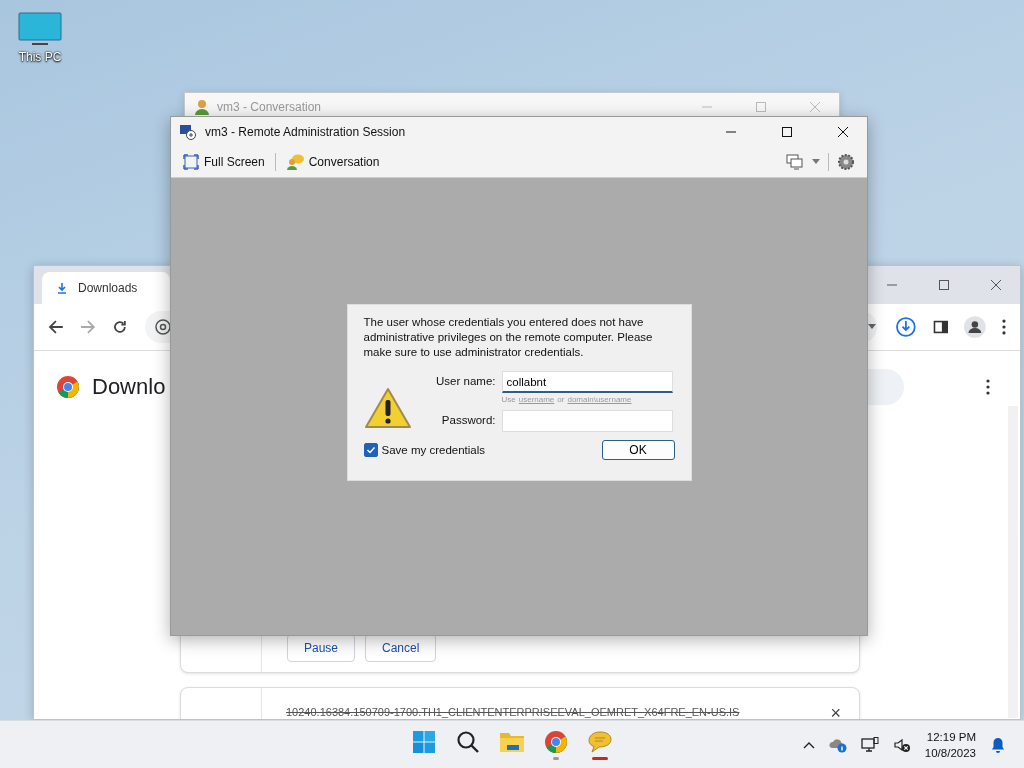 This screenshot has height=768, width=1024. I want to click on download-action-button: Pause, so click(321, 648).